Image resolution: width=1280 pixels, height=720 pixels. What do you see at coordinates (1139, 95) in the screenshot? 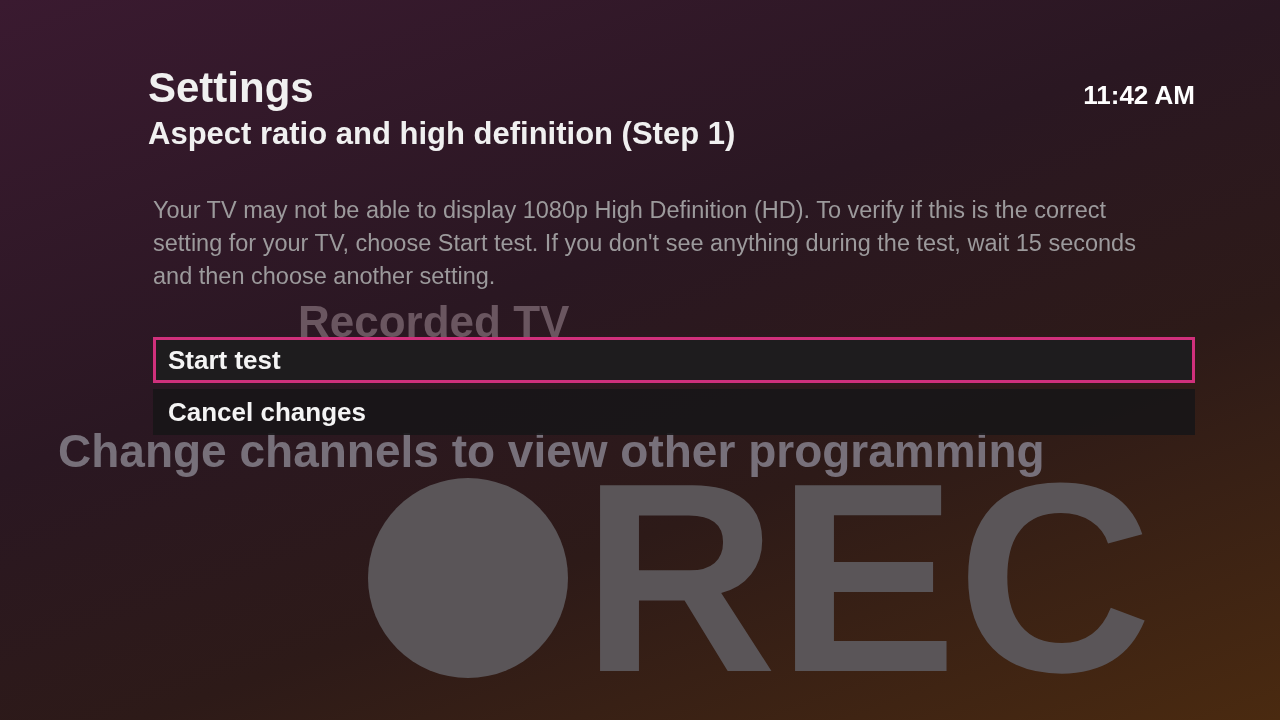
I see `clock: 11:42 AM` at bounding box center [1139, 95].